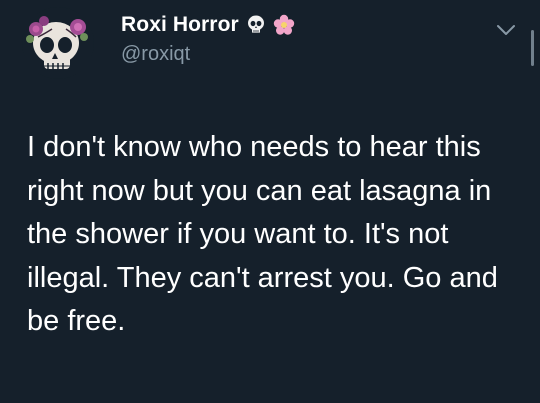 The image size is (540, 403). Describe the element at coordinates (155, 54) in the screenshot. I see `user-handle: @roxiqt` at that location.